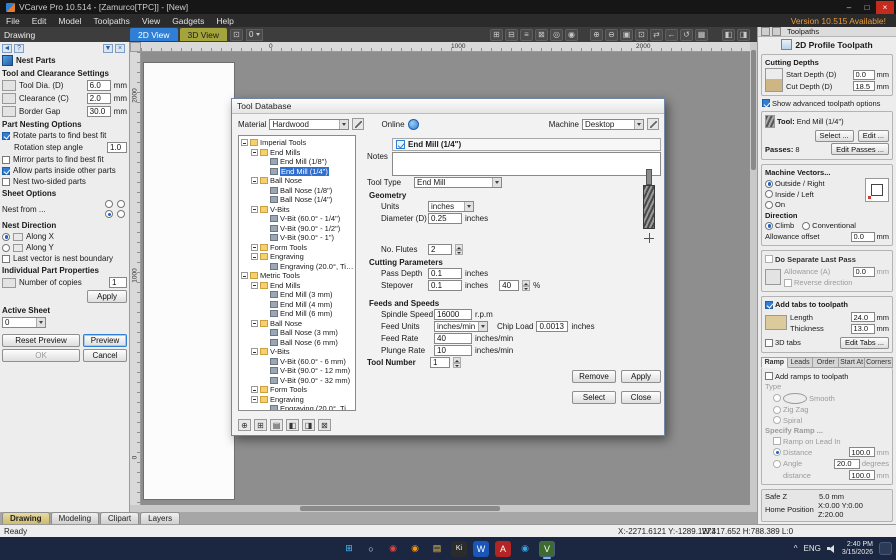  Describe the element at coordinates (777, 463) in the screenshot. I see `ramp-angle-radio` at that location.